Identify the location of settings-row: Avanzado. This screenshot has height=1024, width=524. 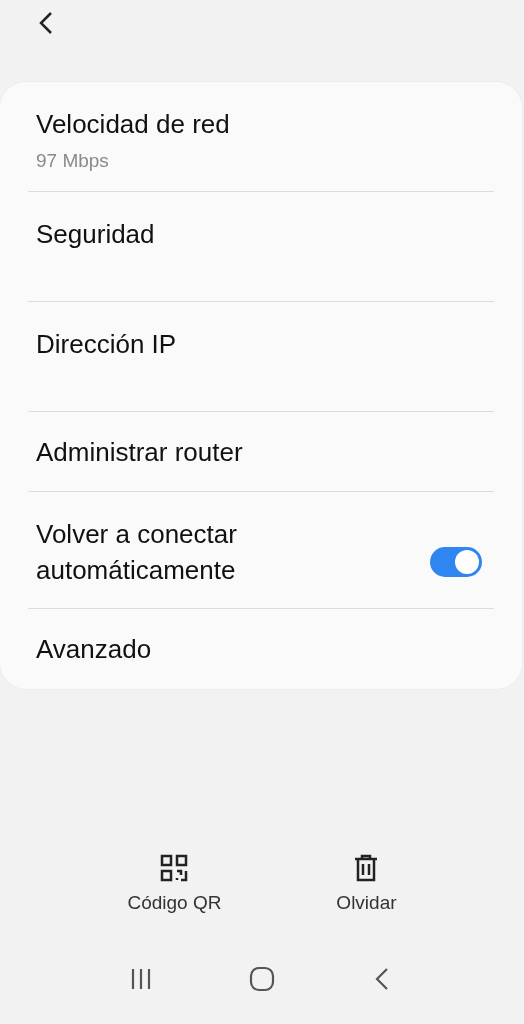
(261, 649).